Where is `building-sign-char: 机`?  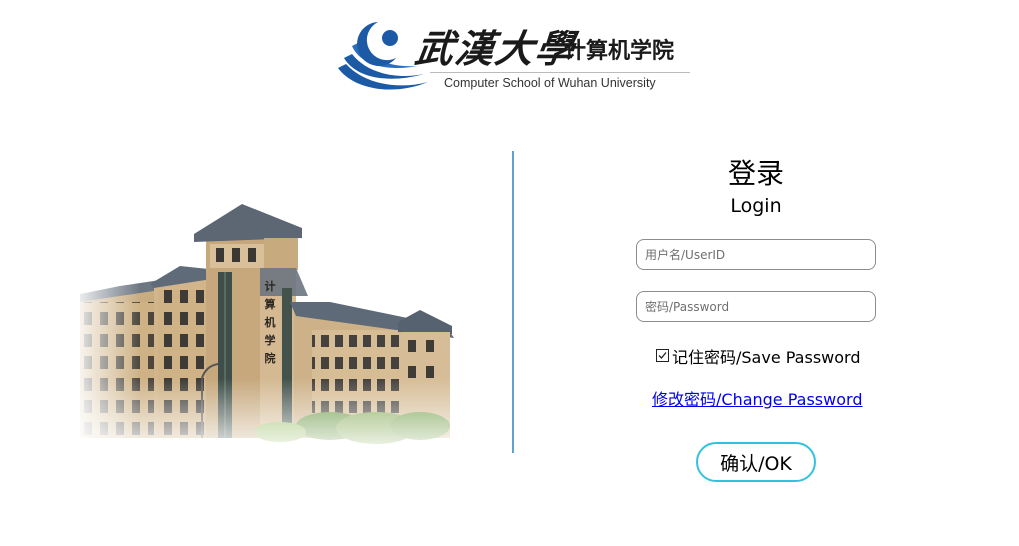 building-sign-char: 机 is located at coordinates (270, 322).